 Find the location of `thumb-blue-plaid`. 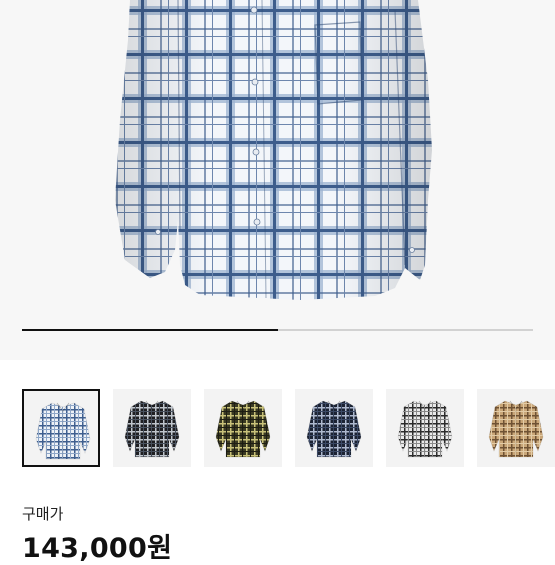

thumb-blue-plaid is located at coordinates (61, 428).